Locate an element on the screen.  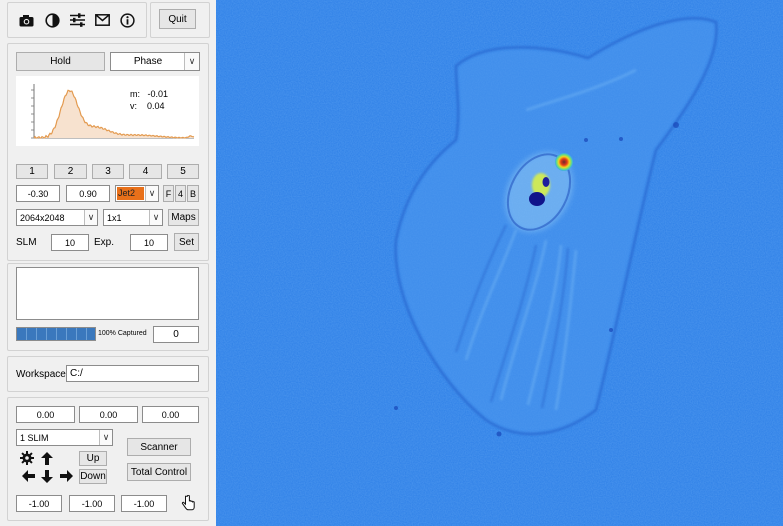
capture-progress-text: 100% Captured is located at coordinates (122, 333).